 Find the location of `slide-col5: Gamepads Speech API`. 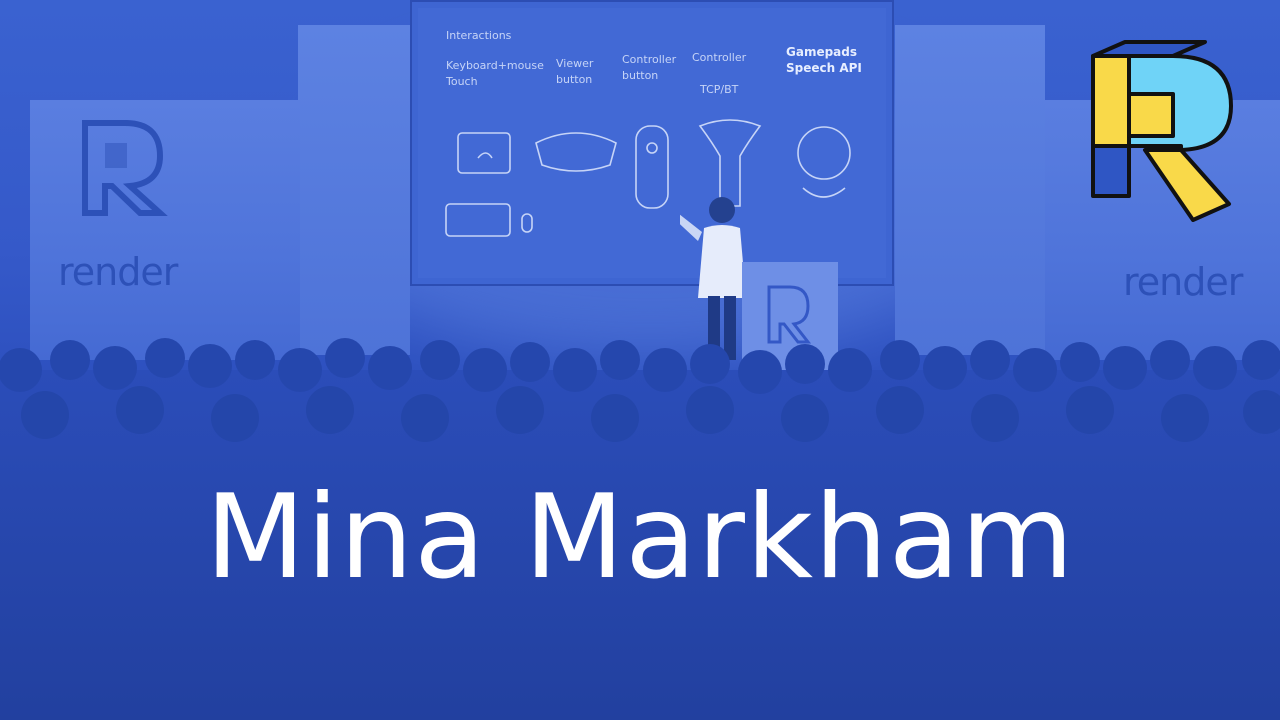

slide-col5: Gamepads Speech API is located at coordinates (824, 60).